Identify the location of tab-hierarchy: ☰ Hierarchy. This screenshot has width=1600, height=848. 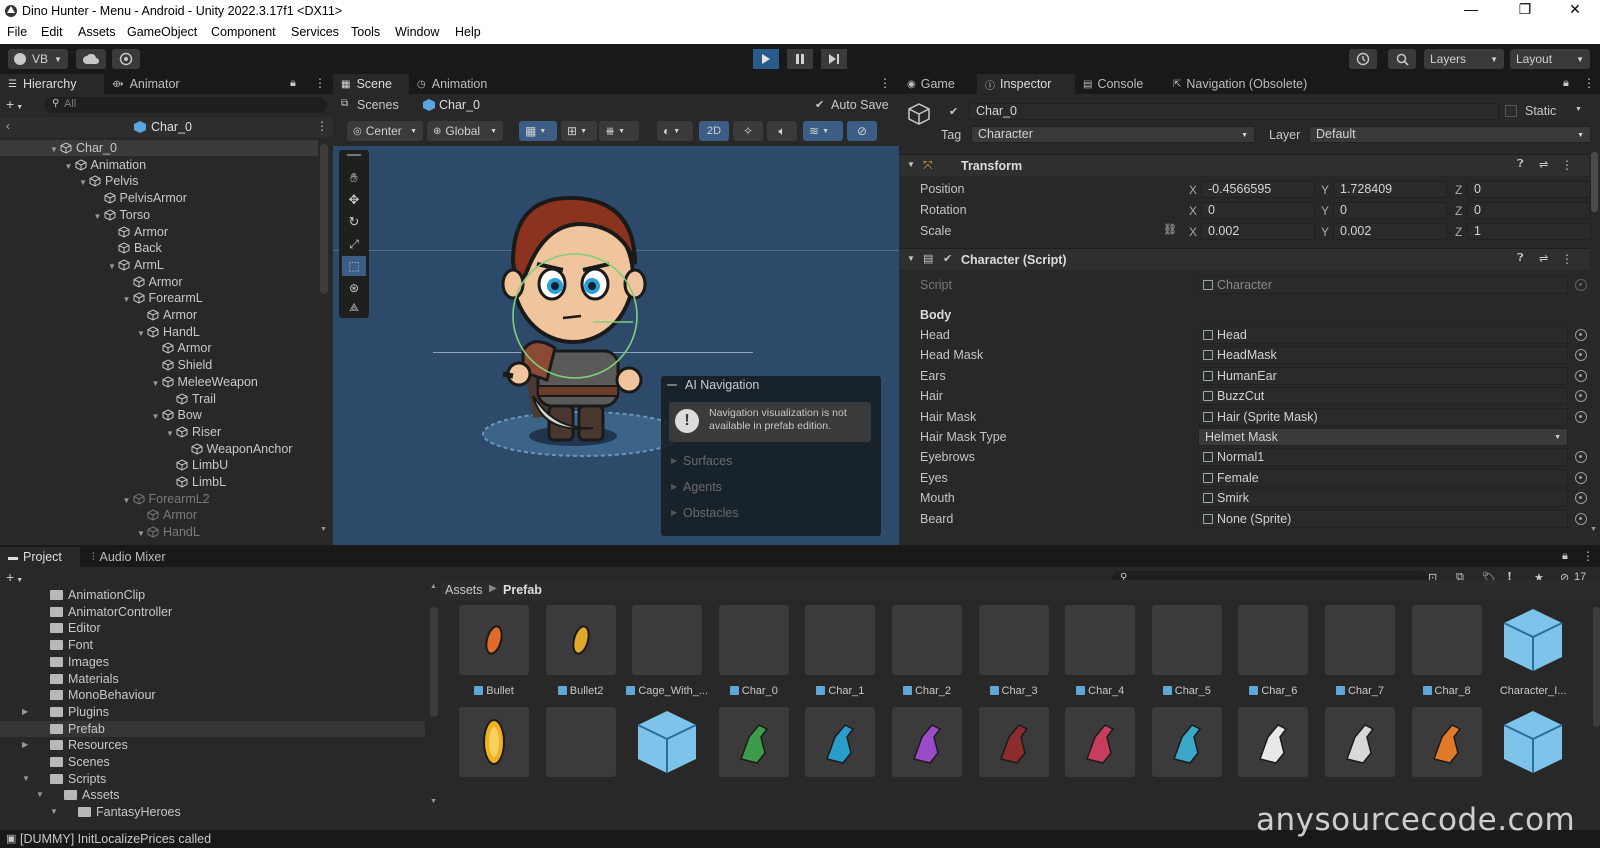
(52, 84).